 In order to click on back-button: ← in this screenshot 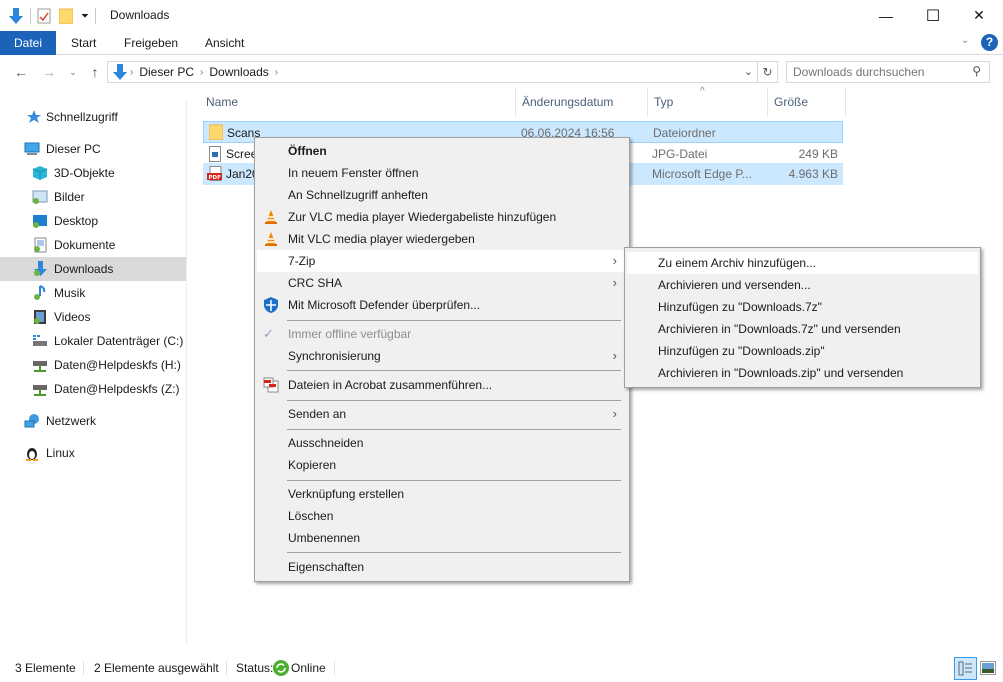, I will do `click(21, 72)`.